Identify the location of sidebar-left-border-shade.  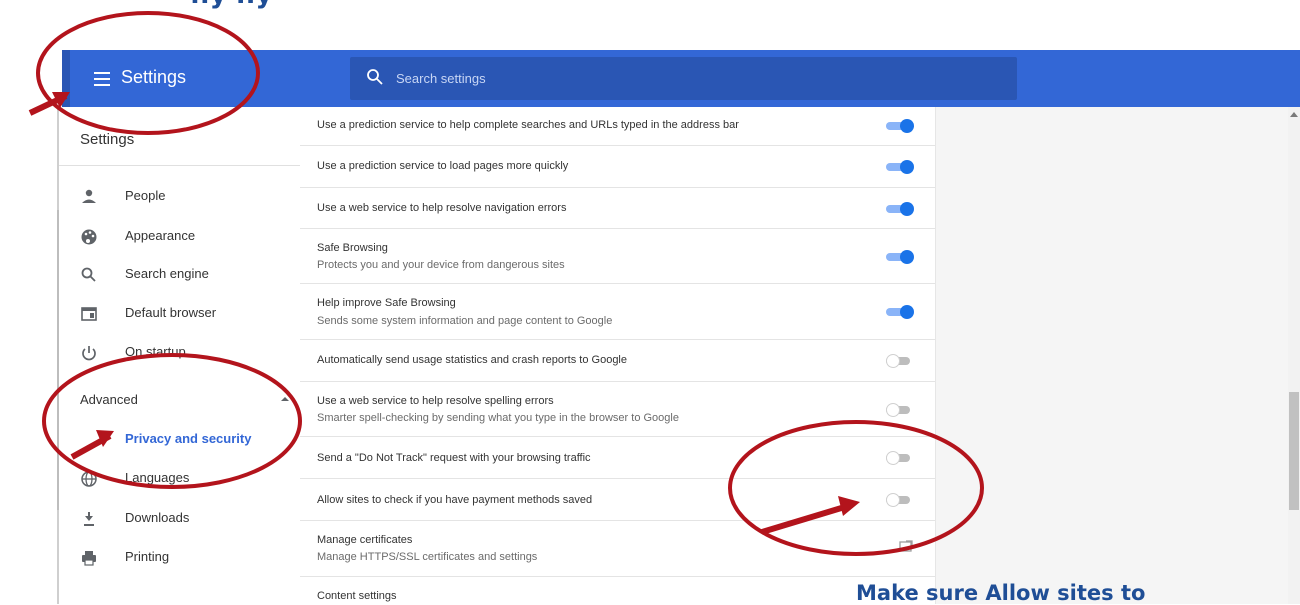
(58, 360).